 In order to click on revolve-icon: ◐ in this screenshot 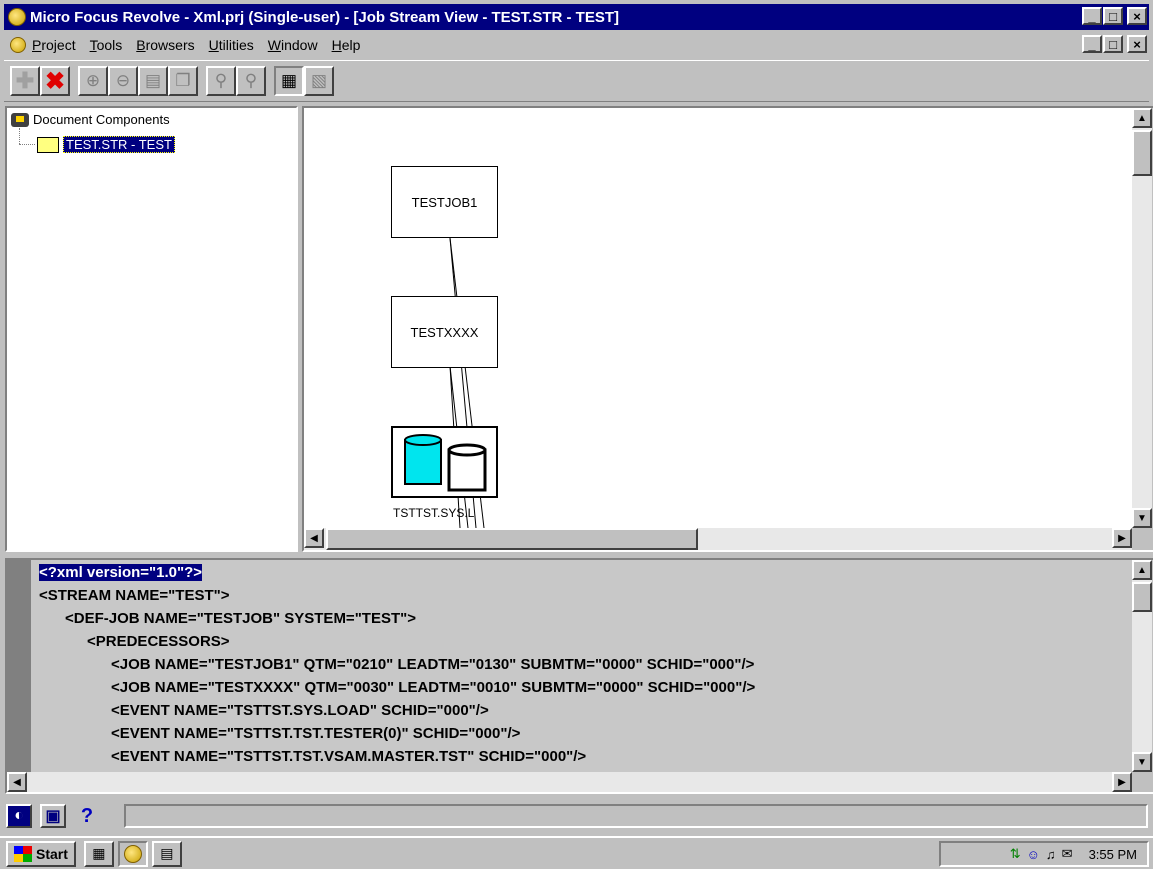, I will do `click(19, 816)`.